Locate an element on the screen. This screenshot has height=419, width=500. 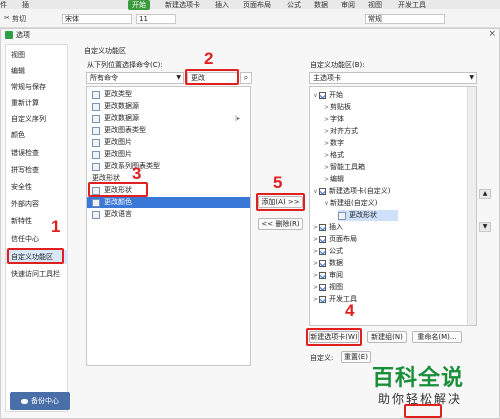
tree-node: > 字体 is located at coordinates (333, 119).